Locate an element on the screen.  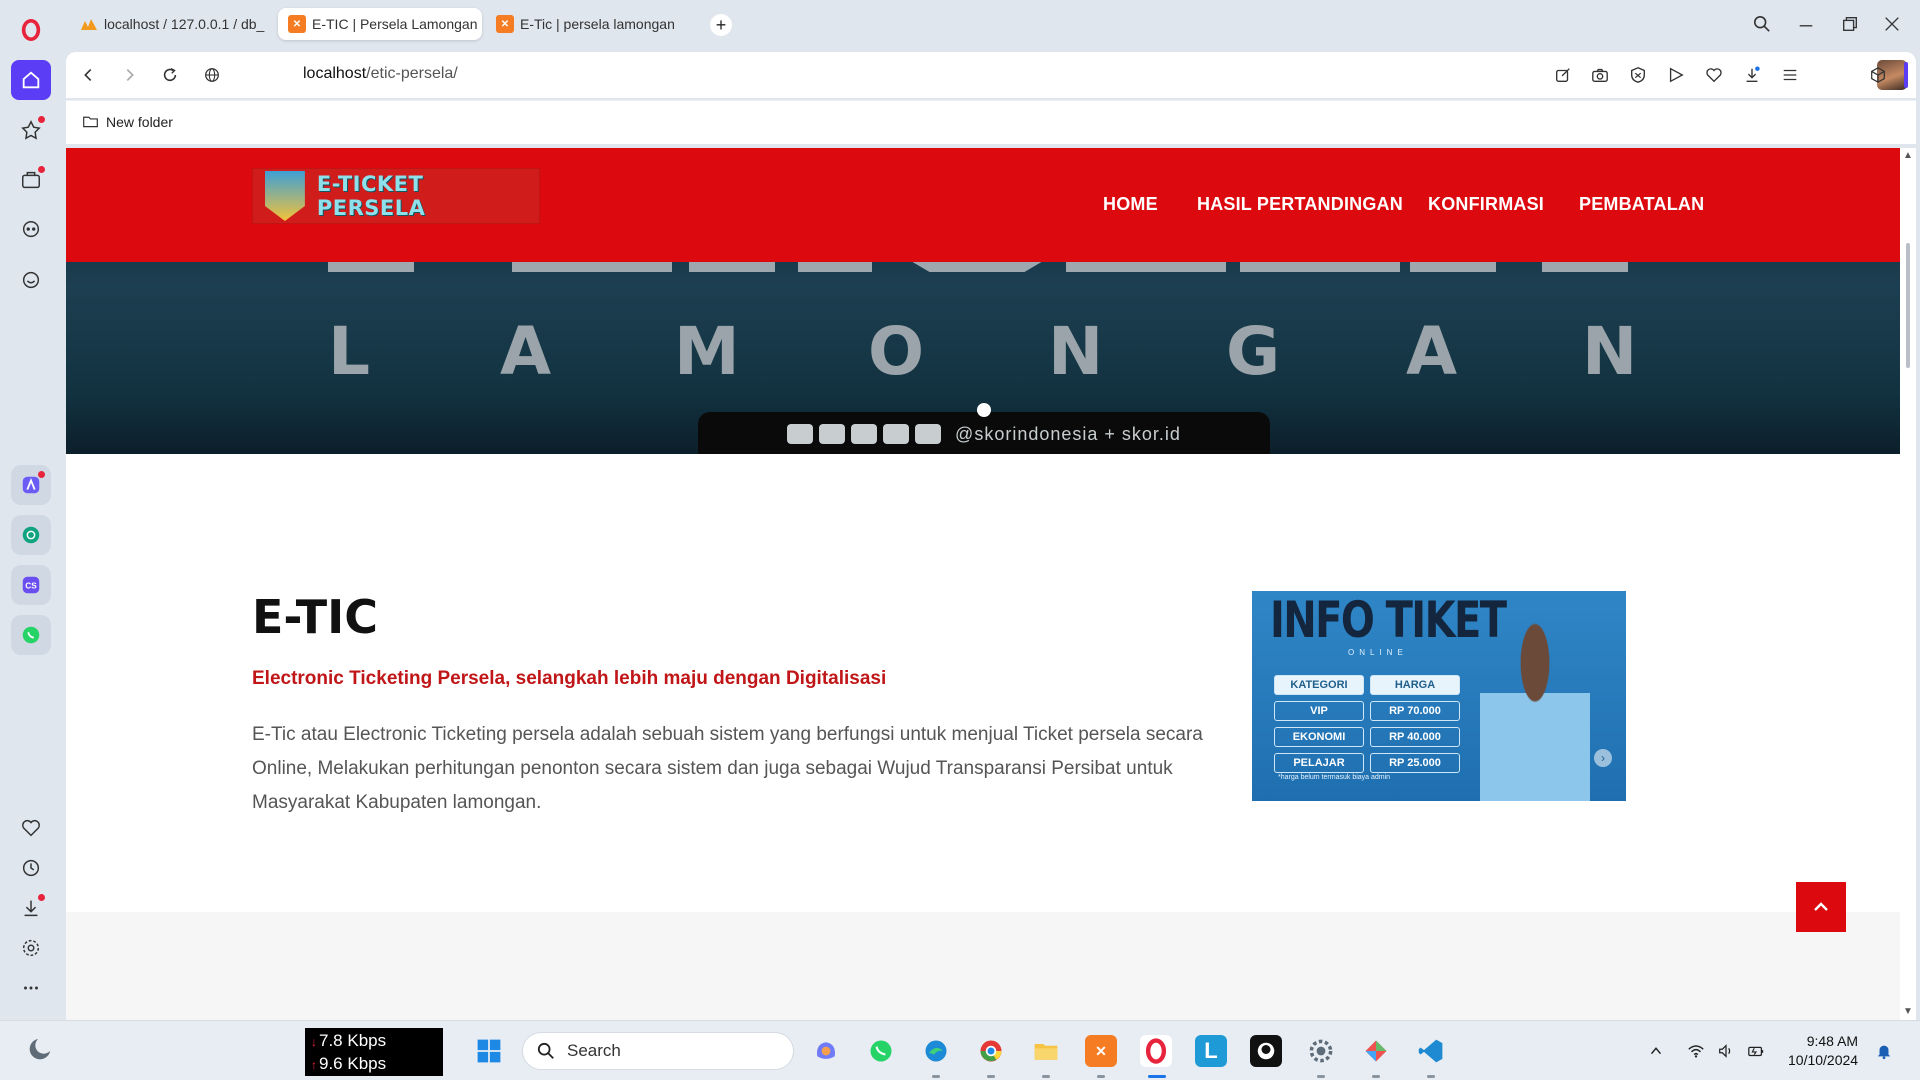
taskbar-search: Search is located at coordinates (658, 1051).